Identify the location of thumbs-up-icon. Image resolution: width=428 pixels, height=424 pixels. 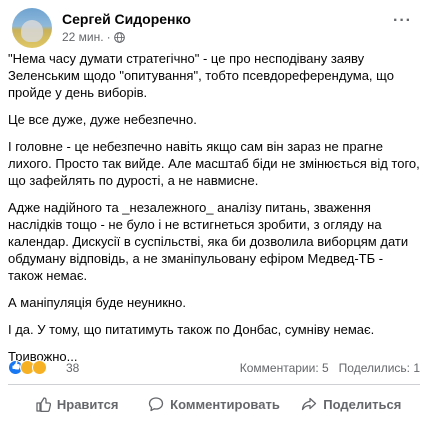
(43, 404).